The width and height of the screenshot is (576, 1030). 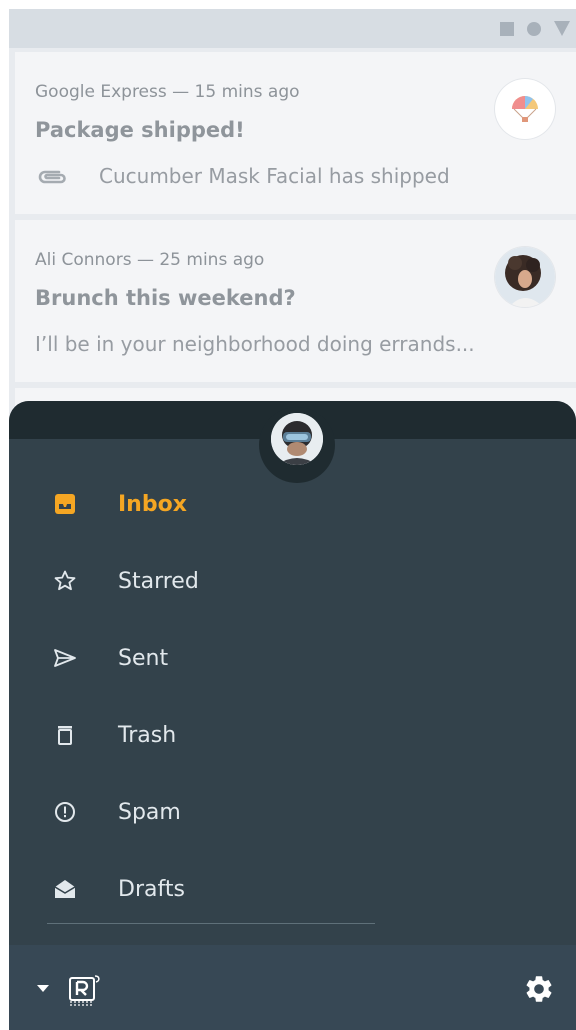 What do you see at coordinates (292, 812) in the screenshot?
I see `nav-item-spam: Spam` at bounding box center [292, 812].